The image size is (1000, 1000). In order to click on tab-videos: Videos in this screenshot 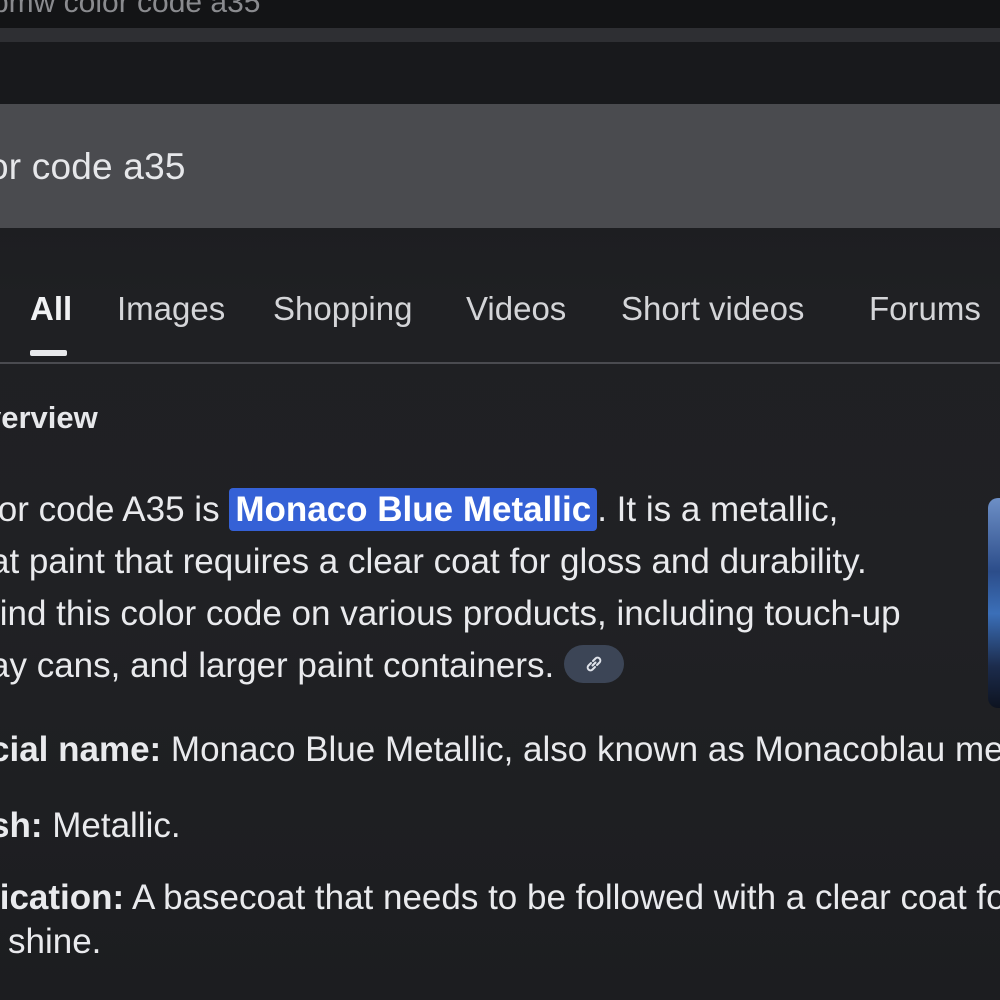, I will do `click(516, 309)`.